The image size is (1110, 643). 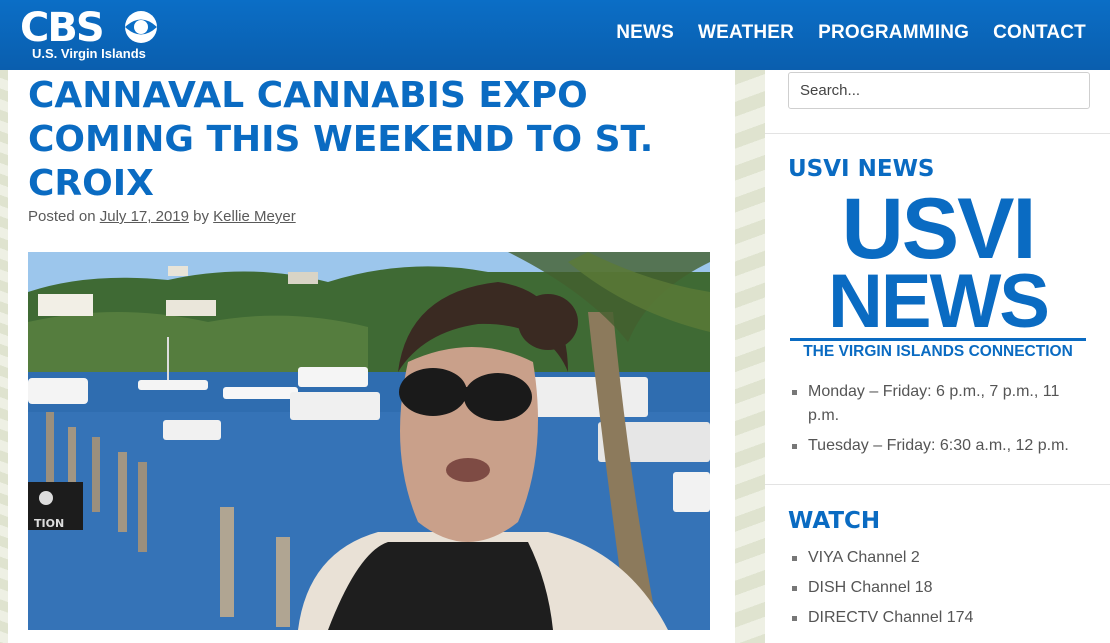 What do you see at coordinates (4, 356) in the screenshot?
I see `background-pattern-left` at bounding box center [4, 356].